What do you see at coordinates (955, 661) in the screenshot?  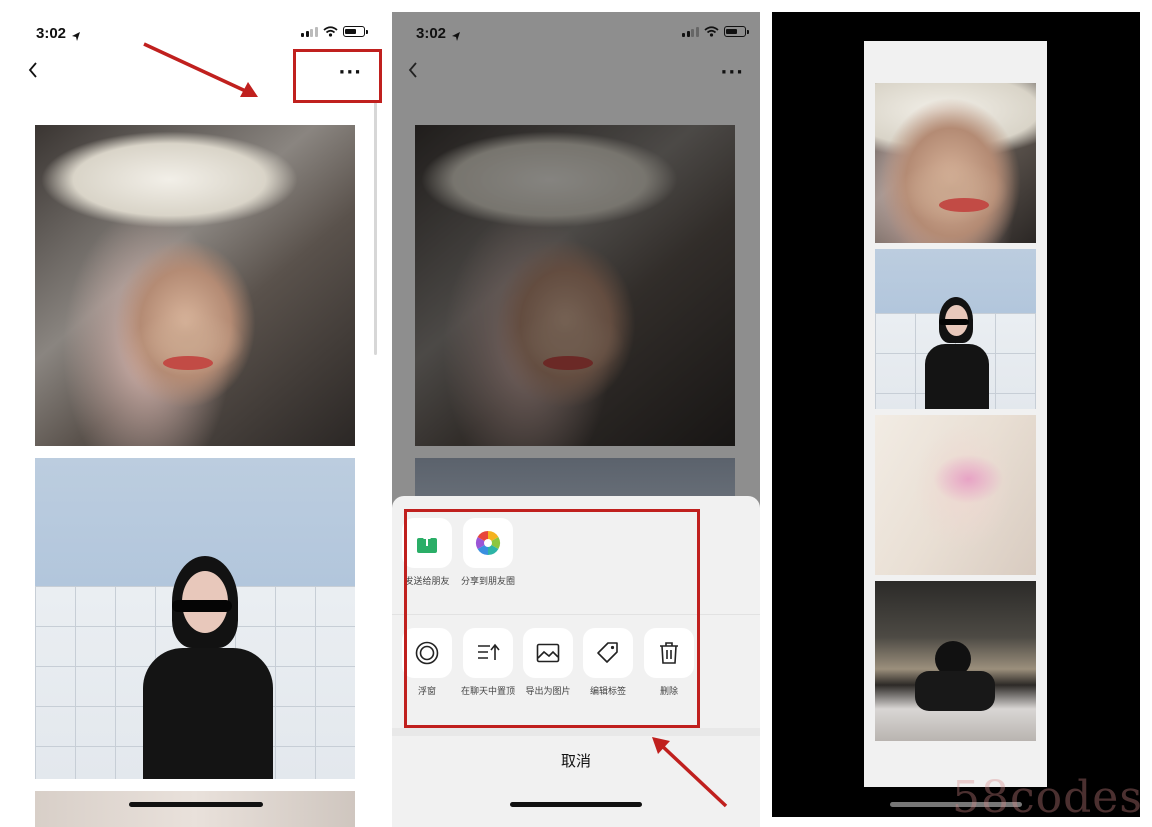 I see `strip-photo-room` at bounding box center [955, 661].